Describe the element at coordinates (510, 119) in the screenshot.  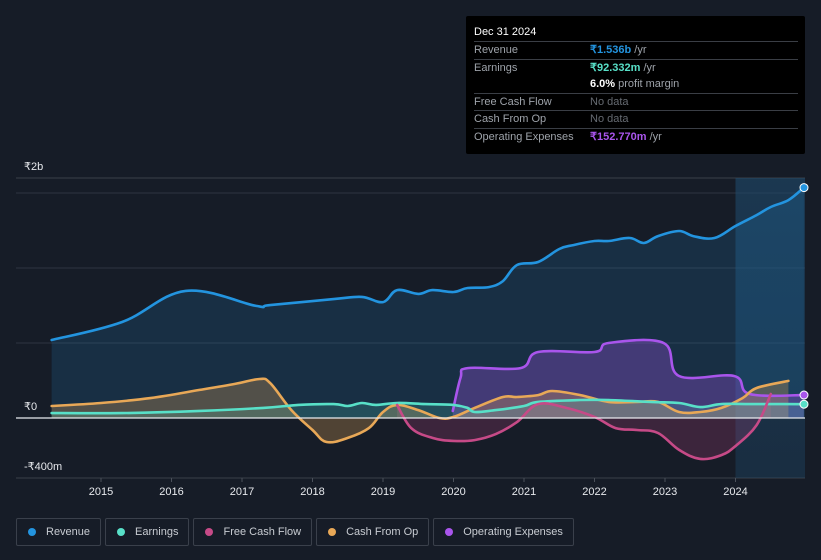
I see `tooltip-key: Cash From Op` at that location.